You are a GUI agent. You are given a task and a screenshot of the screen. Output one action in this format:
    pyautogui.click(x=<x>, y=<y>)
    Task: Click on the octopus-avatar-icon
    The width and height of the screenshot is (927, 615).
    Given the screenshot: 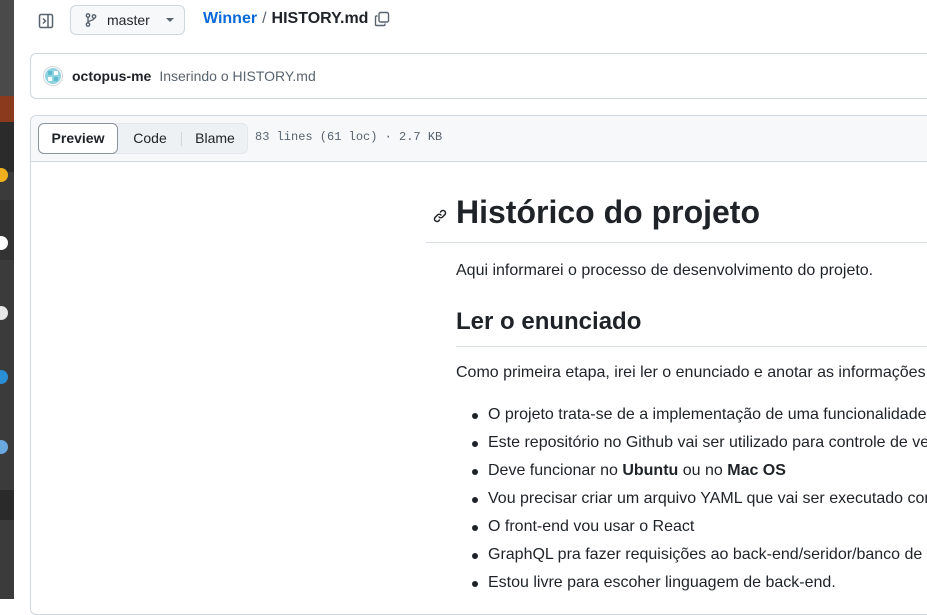 What is the action you would take?
    pyautogui.click(x=53, y=76)
    